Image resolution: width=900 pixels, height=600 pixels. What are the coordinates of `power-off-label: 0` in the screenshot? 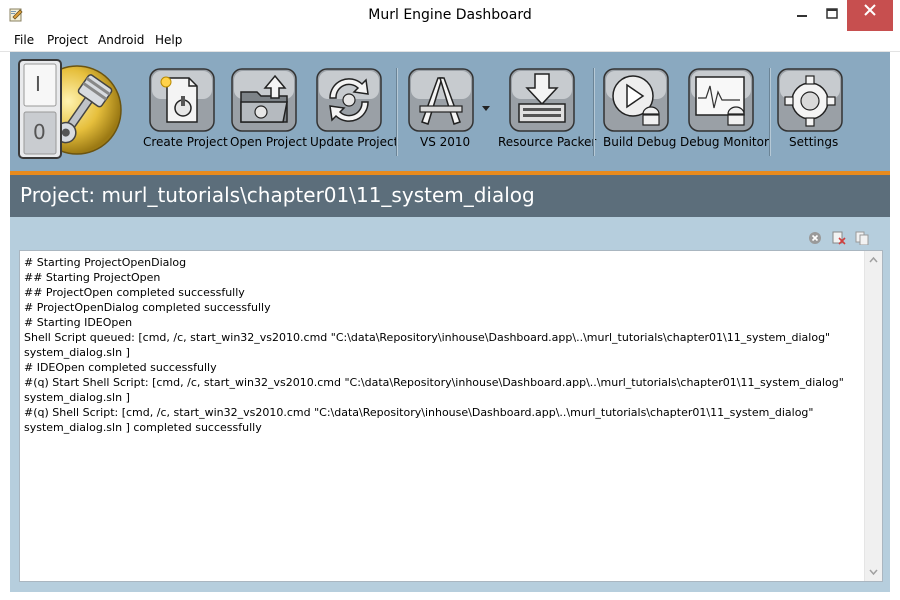 It's located at (39, 132).